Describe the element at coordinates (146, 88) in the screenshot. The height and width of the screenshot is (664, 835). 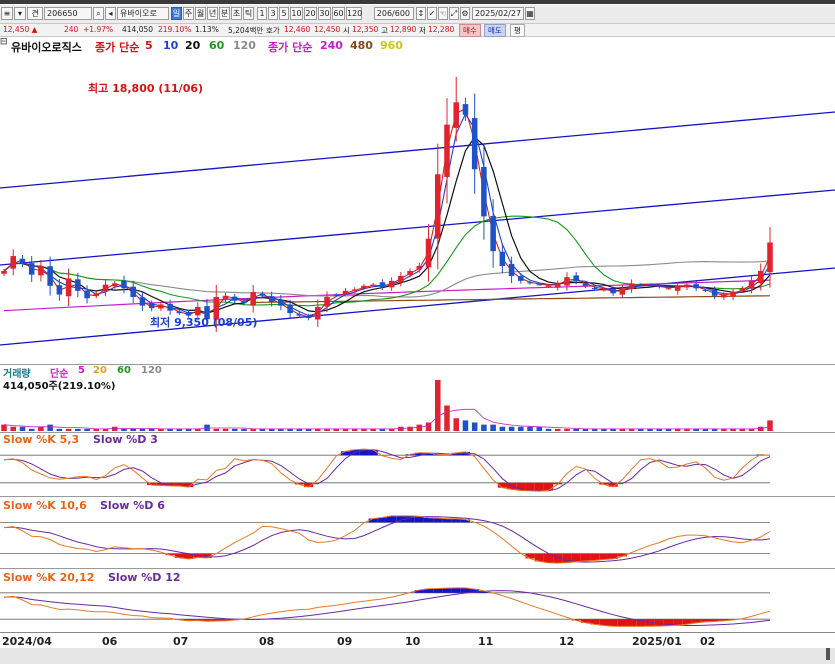
I see `high-annotation: 최고 18,800 (11/06)` at that location.